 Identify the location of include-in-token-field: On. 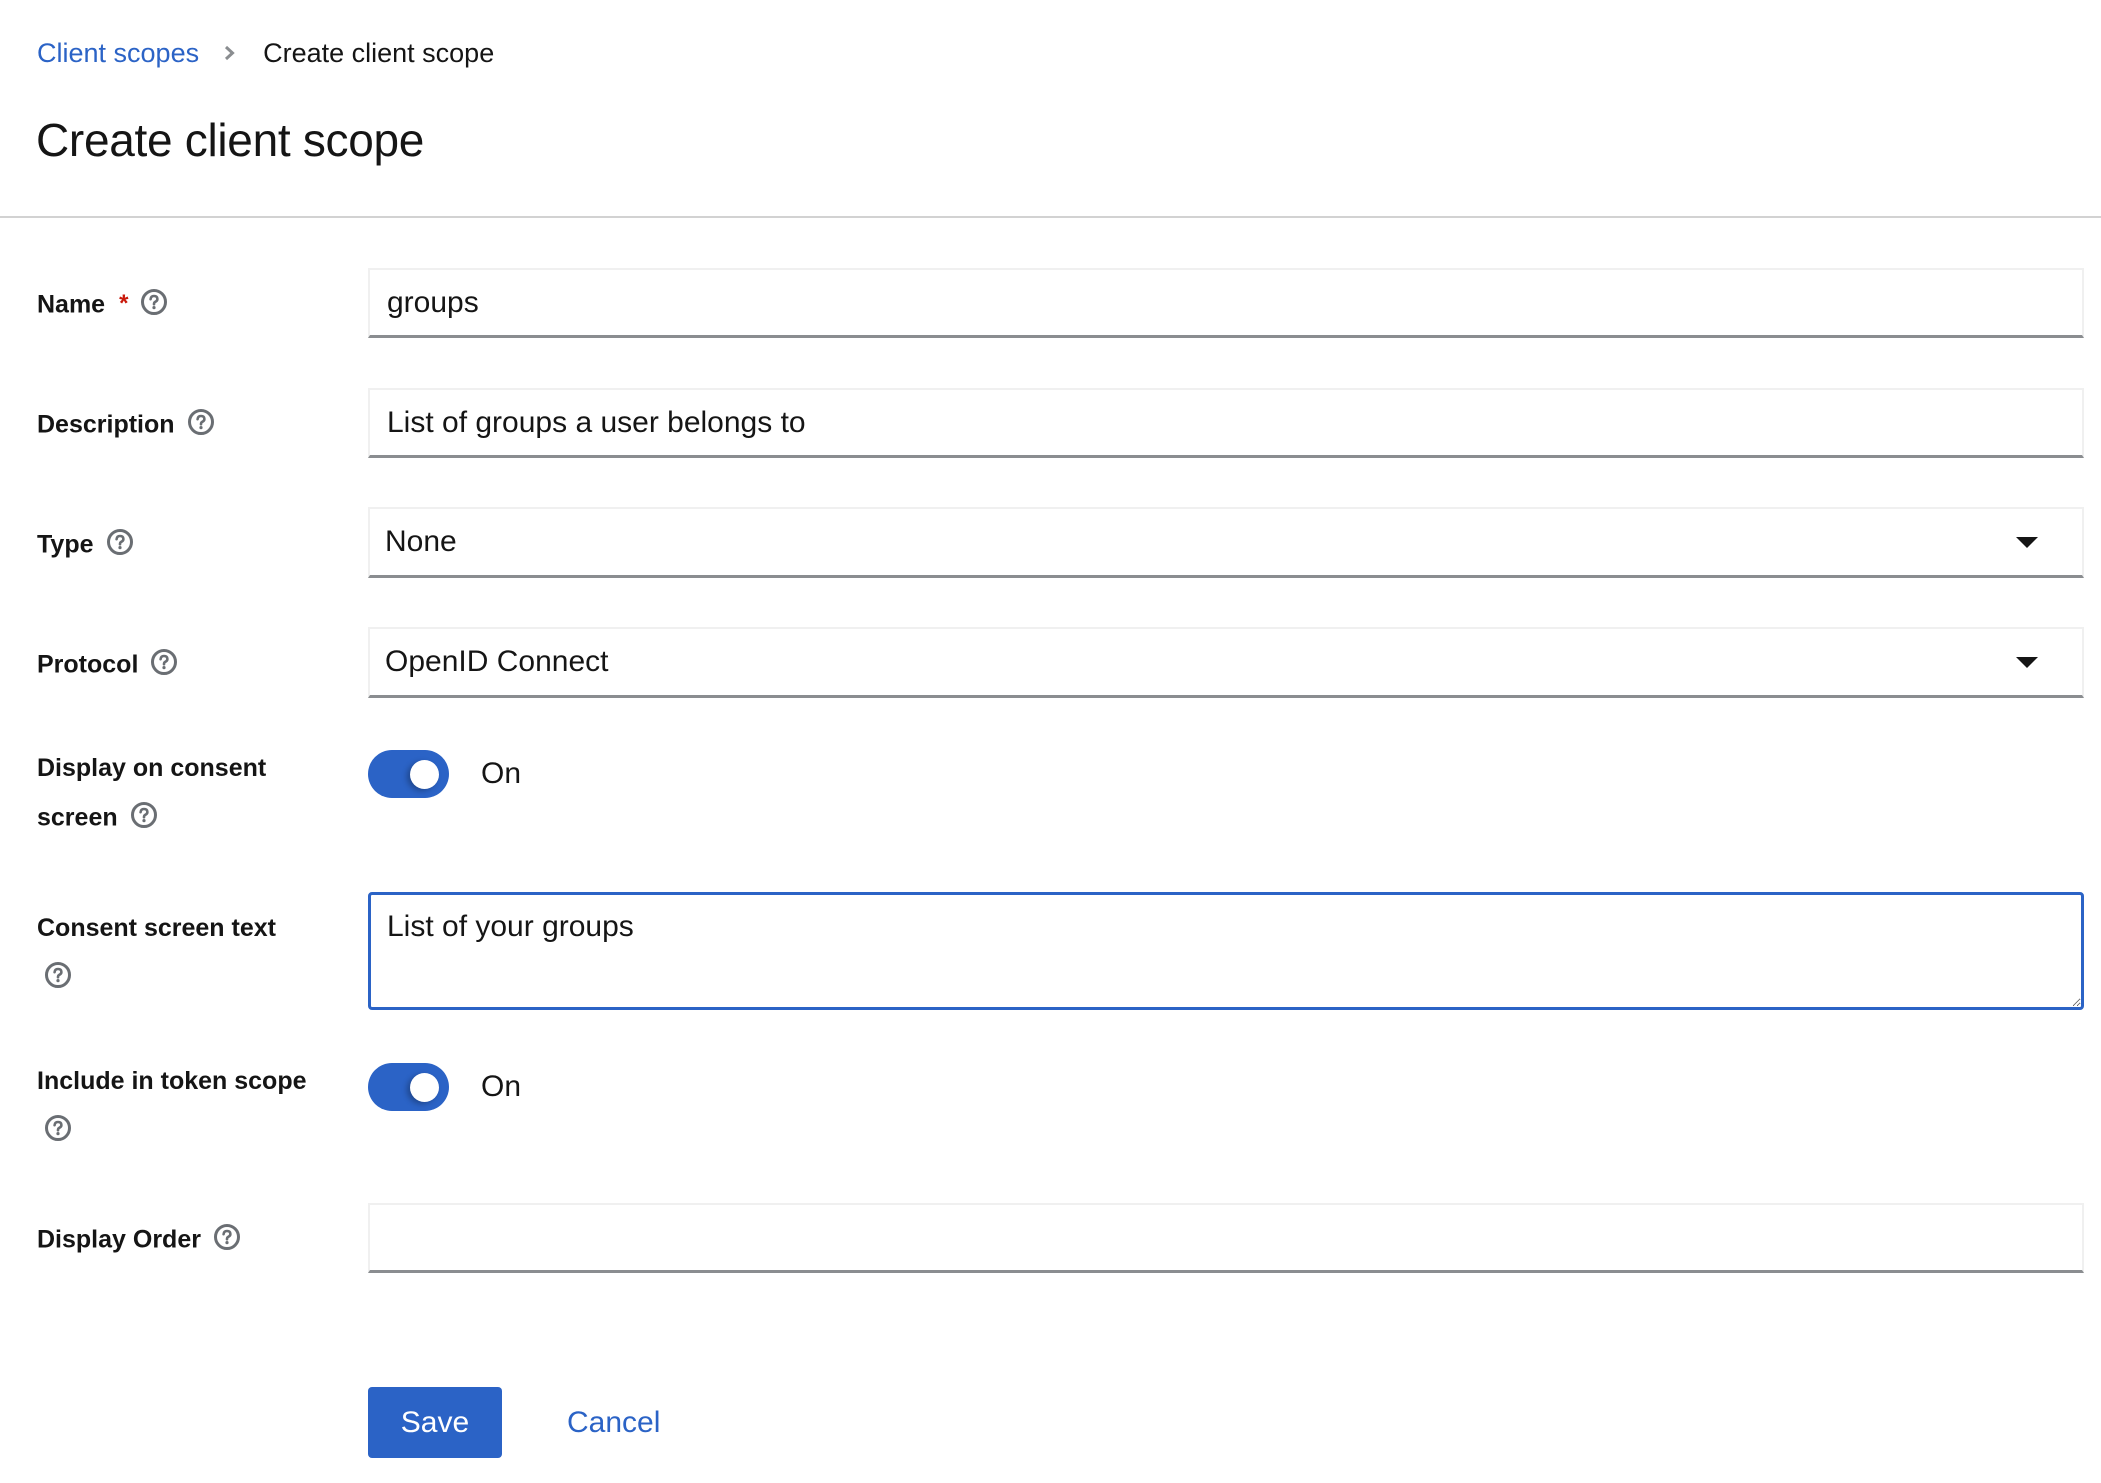
(444, 1087).